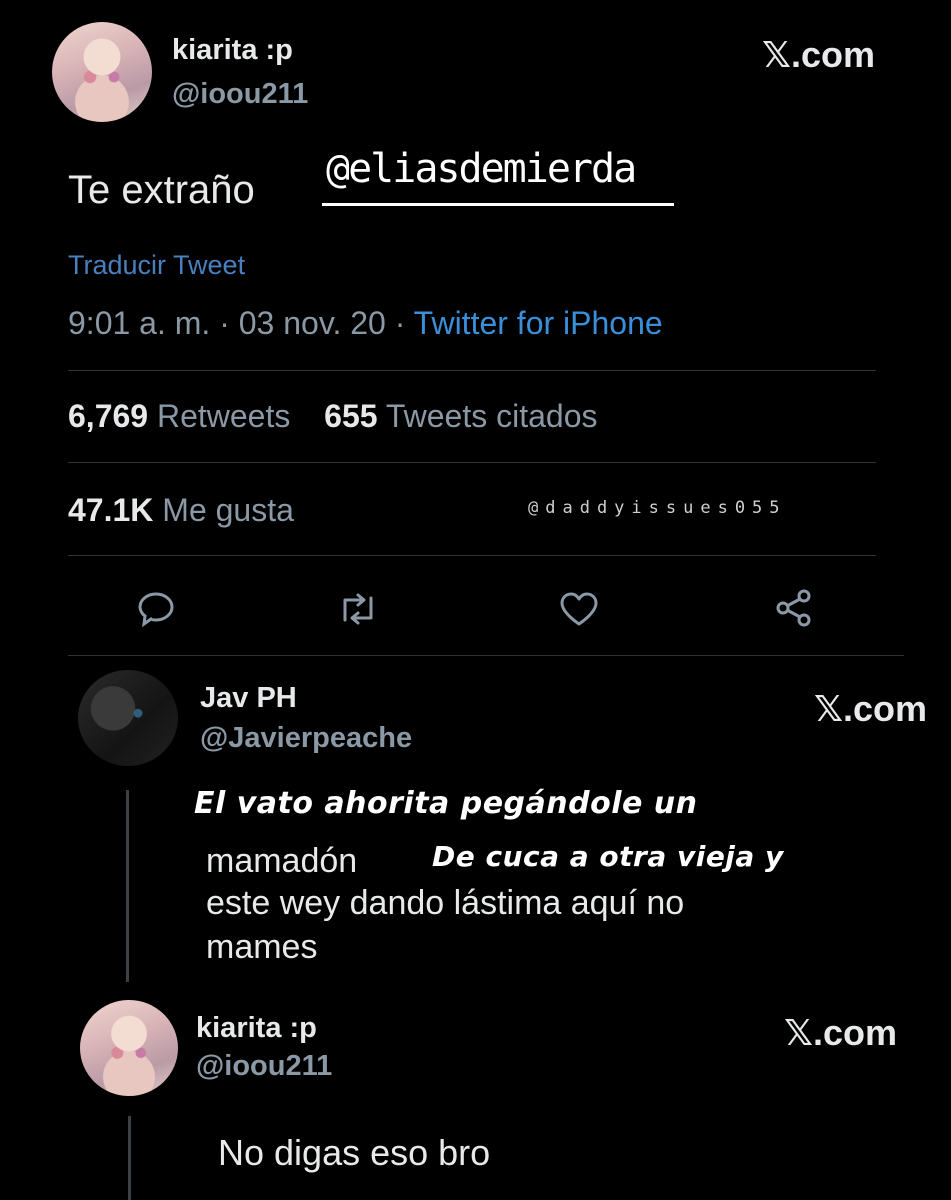 The width and height of the screenshot is (951, 1200). What do you see at coordinates (161, 190) in the screenshot?
I see `tweet-text: Te extraño` at bounding box center [161, 190].